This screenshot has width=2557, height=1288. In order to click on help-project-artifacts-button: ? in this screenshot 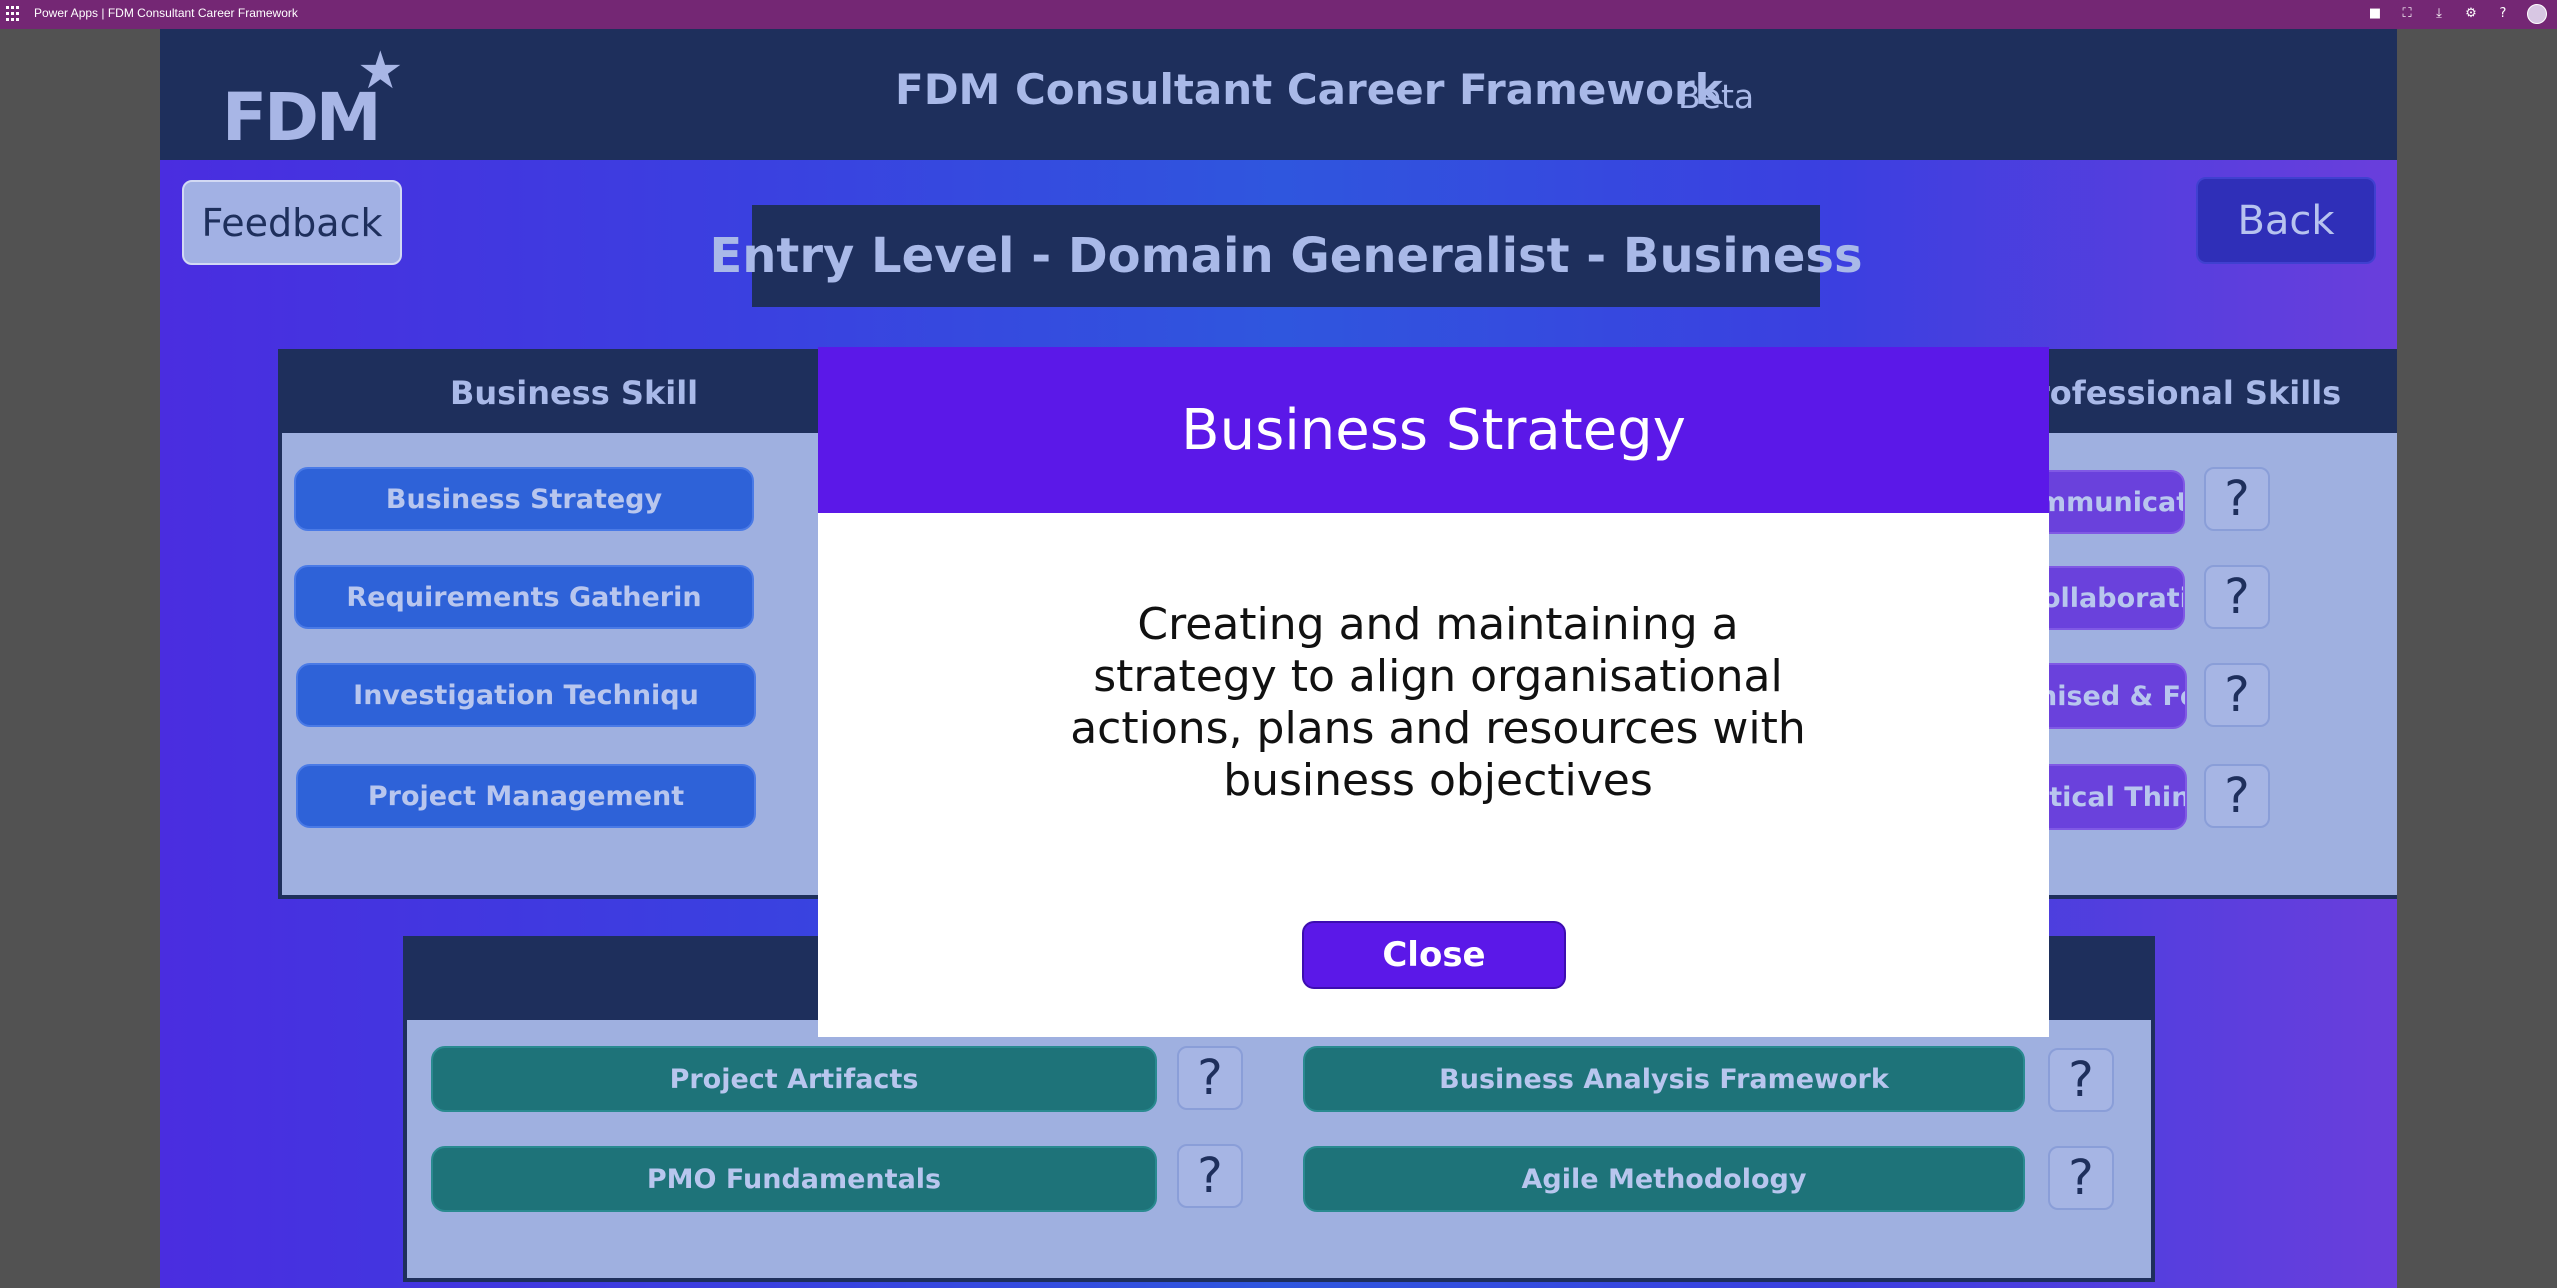, I will do `click(1210, 1078)`.